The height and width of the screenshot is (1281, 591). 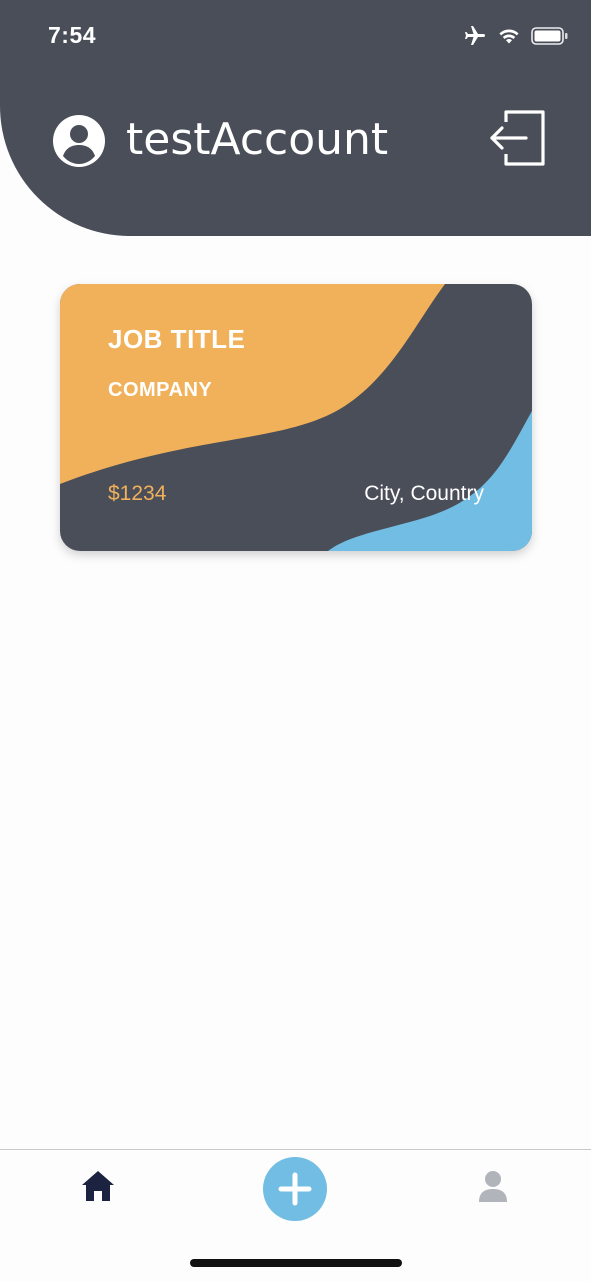 What do you see at coordinates (295, 36) in the screenshot?
I see `status-bar: 7:54` at bounding box center [295, 36].